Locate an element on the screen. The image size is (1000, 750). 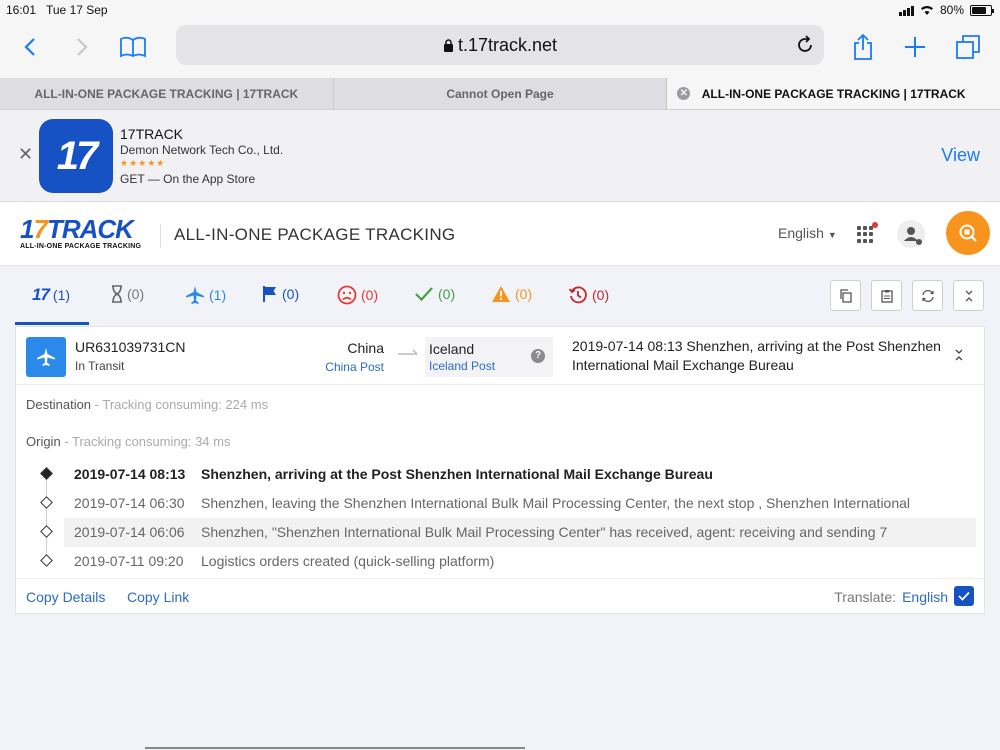
copy-link-button: Copy Link is located at coordinates (158, 597).